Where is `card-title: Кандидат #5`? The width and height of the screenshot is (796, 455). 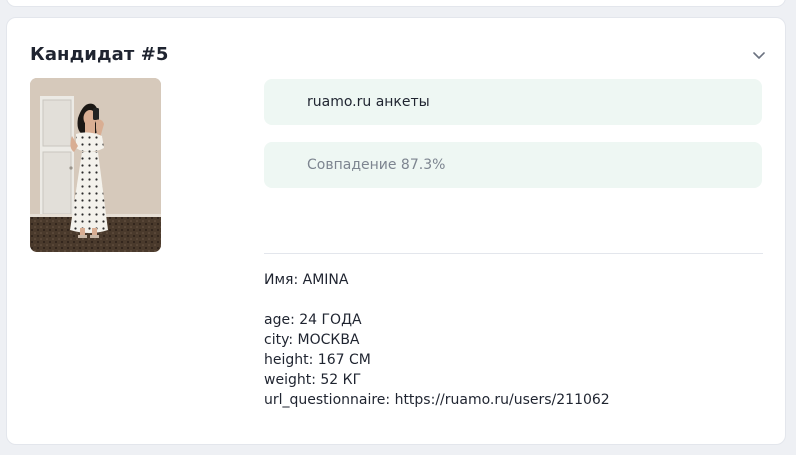
card-title: Кандидат #5 is located at coordinates (99, 54).